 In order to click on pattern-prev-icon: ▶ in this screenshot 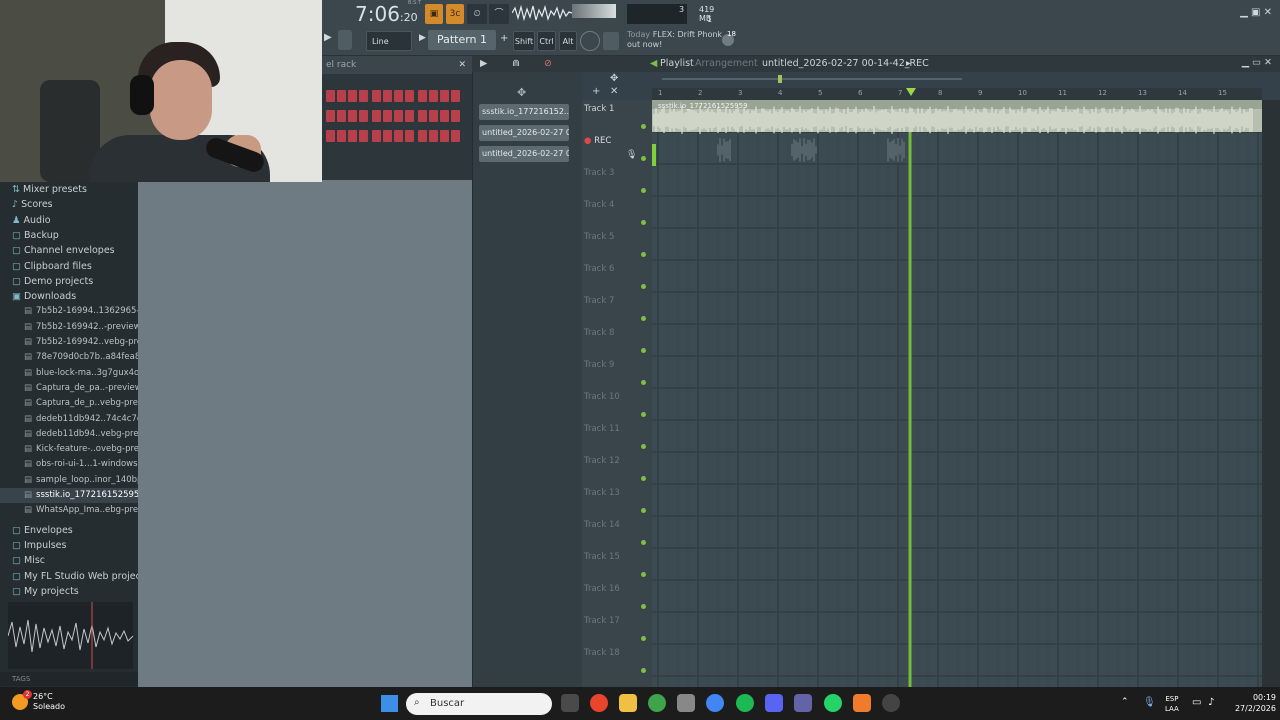, I will do `click(422, 38)`.